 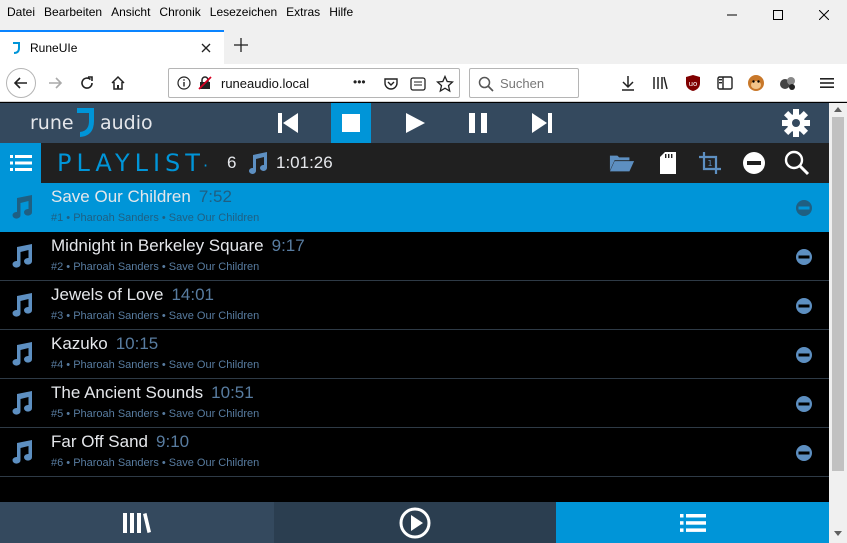 What do you see at coordinates (141, 197) in the screenshot?
I see `track-title-line: Save Our Children 7:52` at bounding box center [141, 197].